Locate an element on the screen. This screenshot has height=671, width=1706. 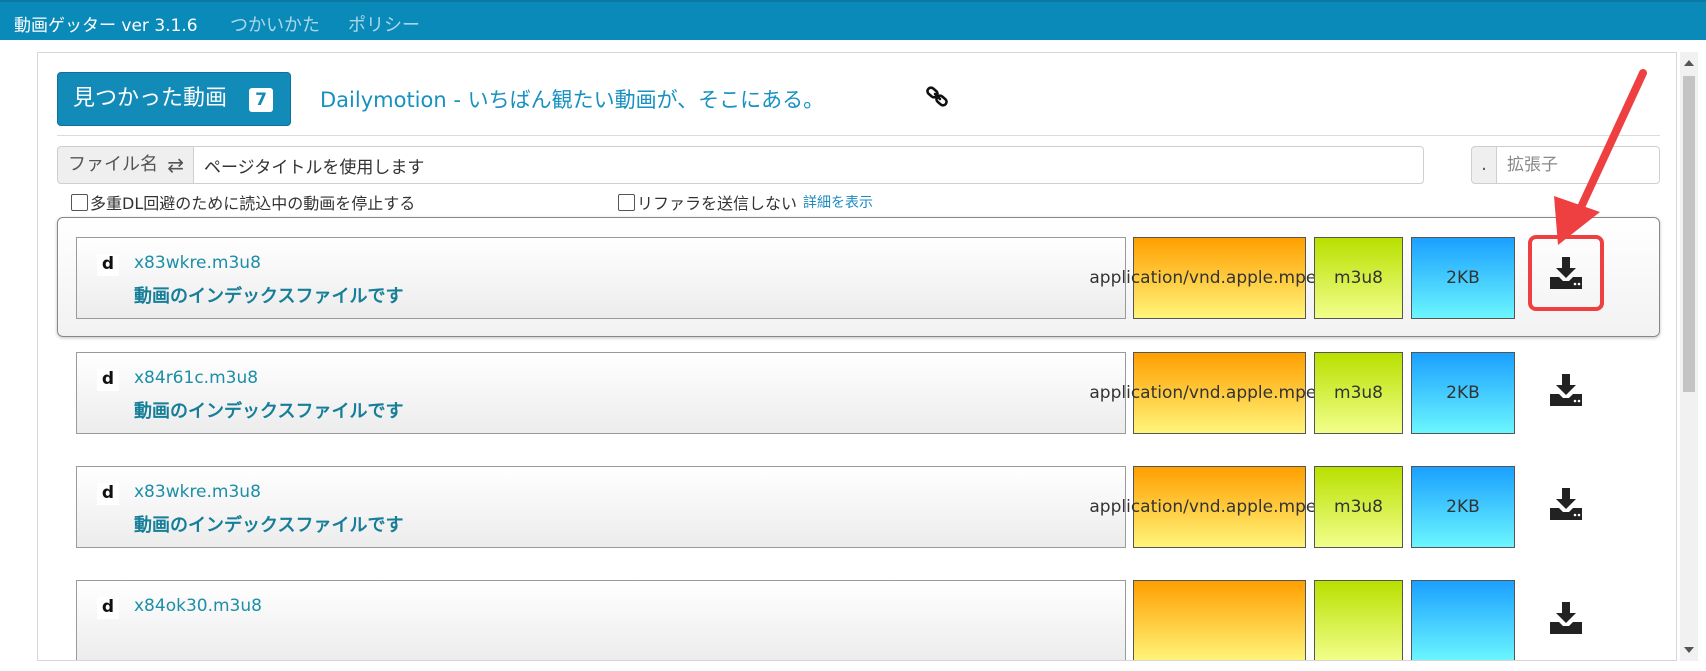
scroll-down-arrow-icon is located at coordinates (1689, 650).